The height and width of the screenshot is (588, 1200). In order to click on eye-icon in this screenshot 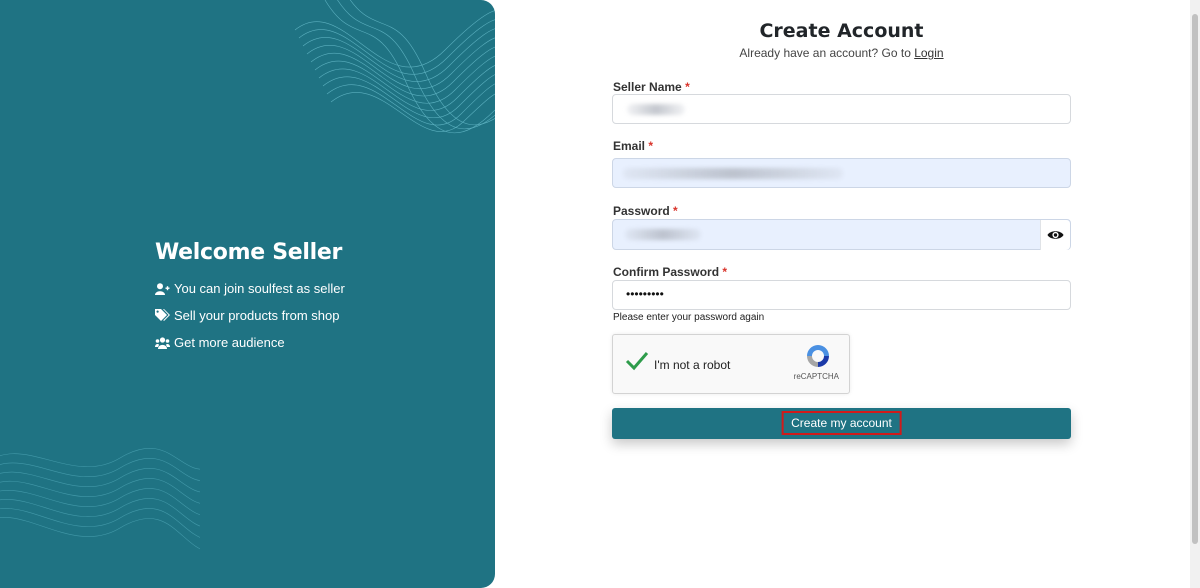, I will do `click(1055, 235)`.